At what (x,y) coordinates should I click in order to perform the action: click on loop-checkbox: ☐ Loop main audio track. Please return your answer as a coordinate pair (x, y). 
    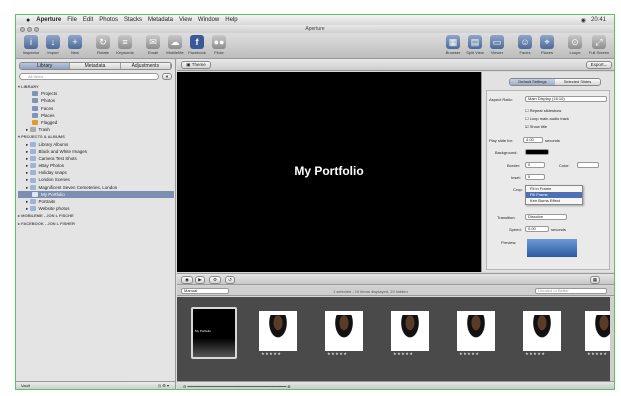
    Looking at the image, I should click on (547, 118).